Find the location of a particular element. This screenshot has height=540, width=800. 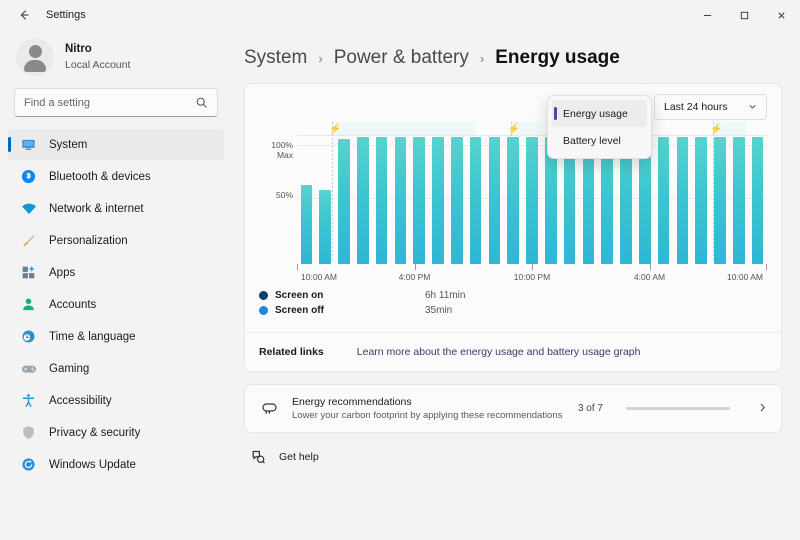

flyout-item-battery-level: Battery level is located at coordinates (599, 140).